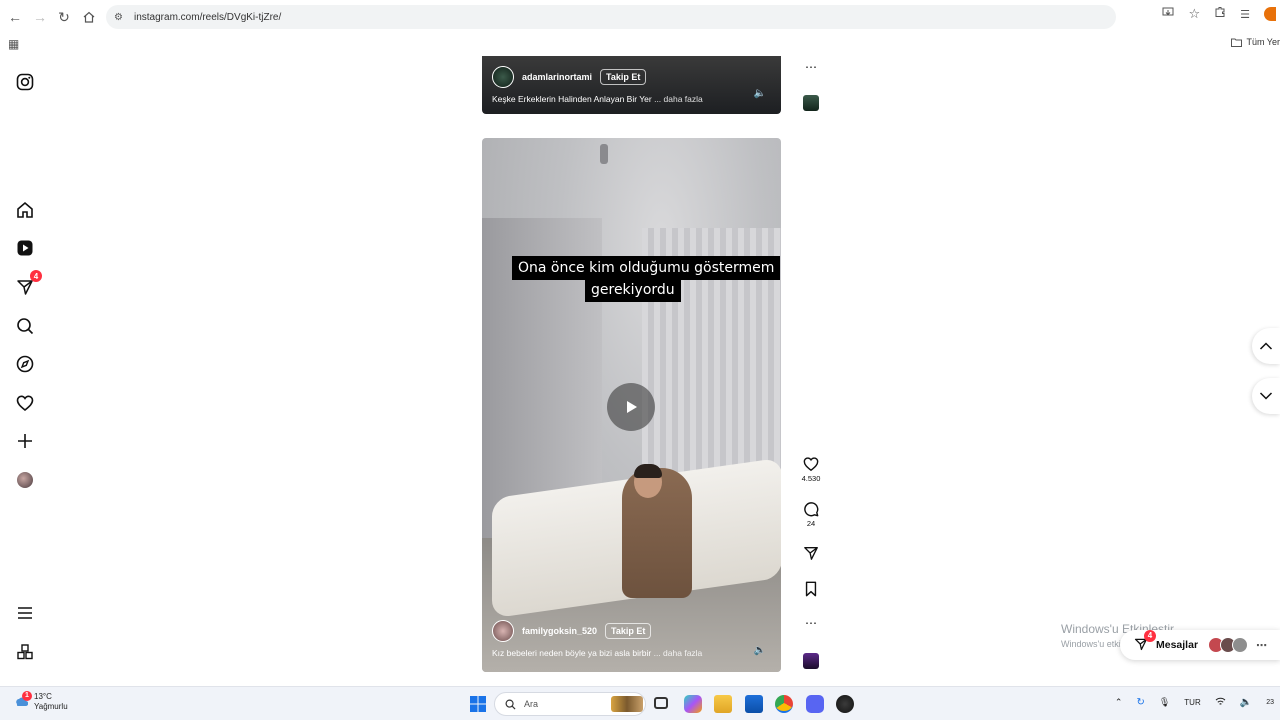  I want to click on like-action: 4.530, so click(811, 469).